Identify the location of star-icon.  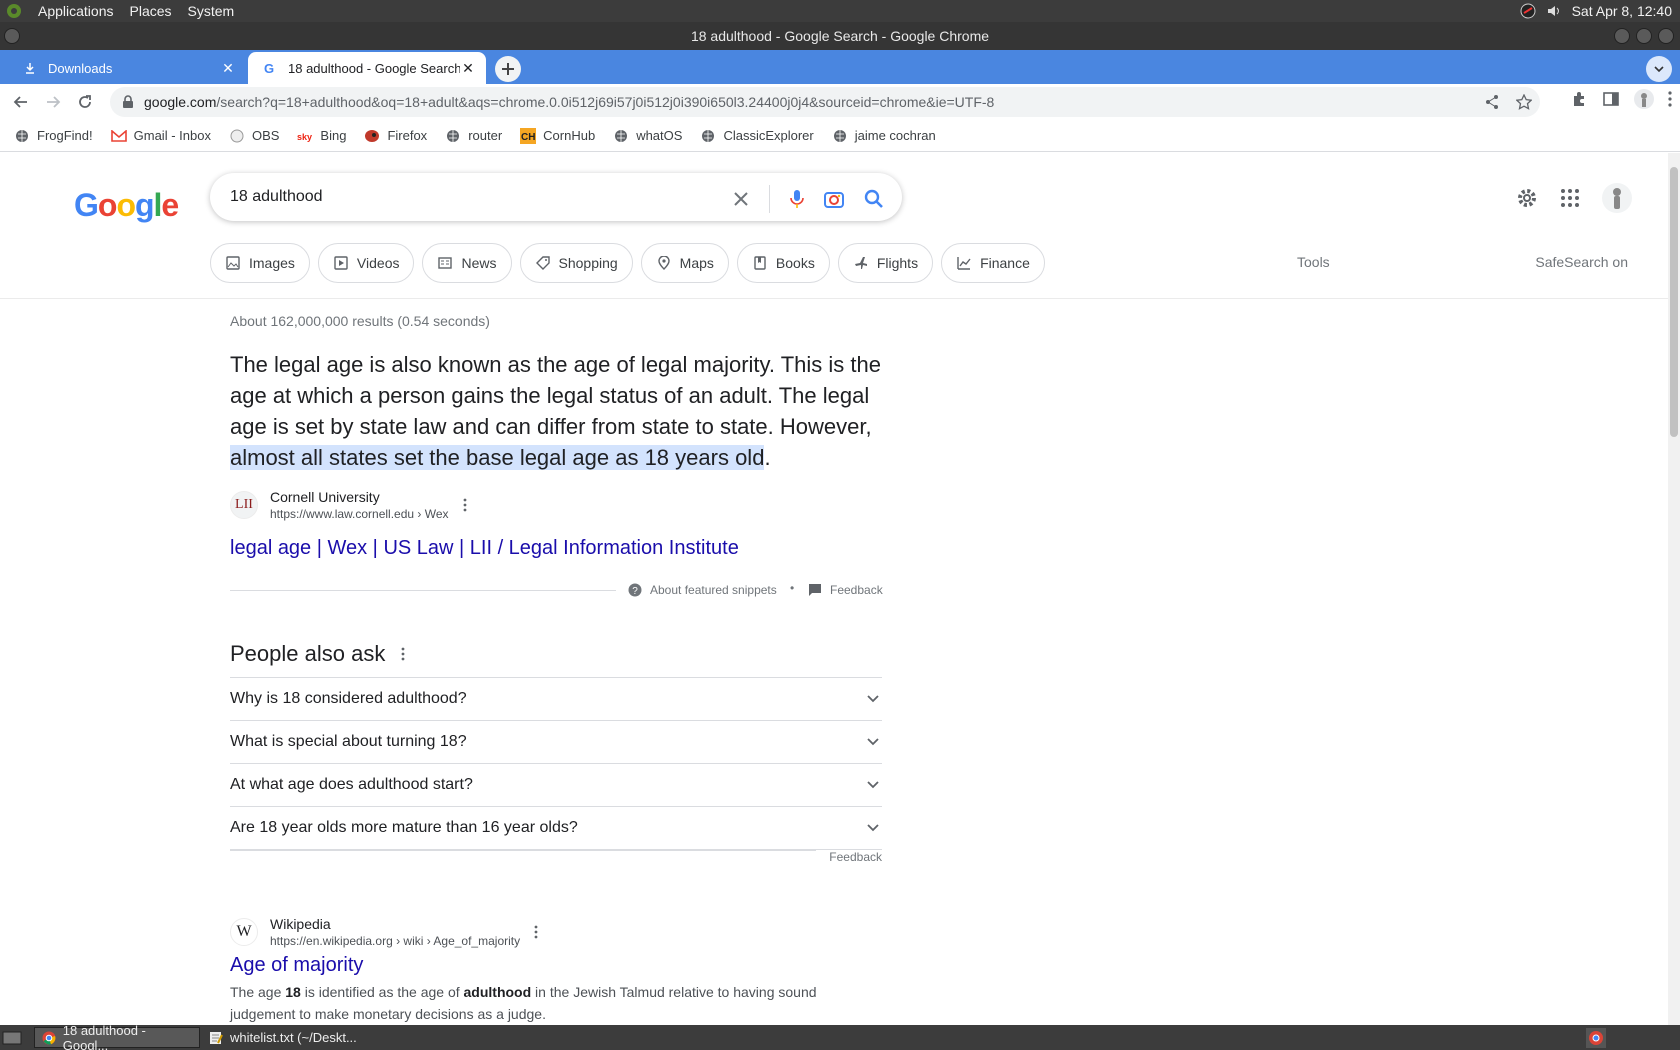
(1524, 102).